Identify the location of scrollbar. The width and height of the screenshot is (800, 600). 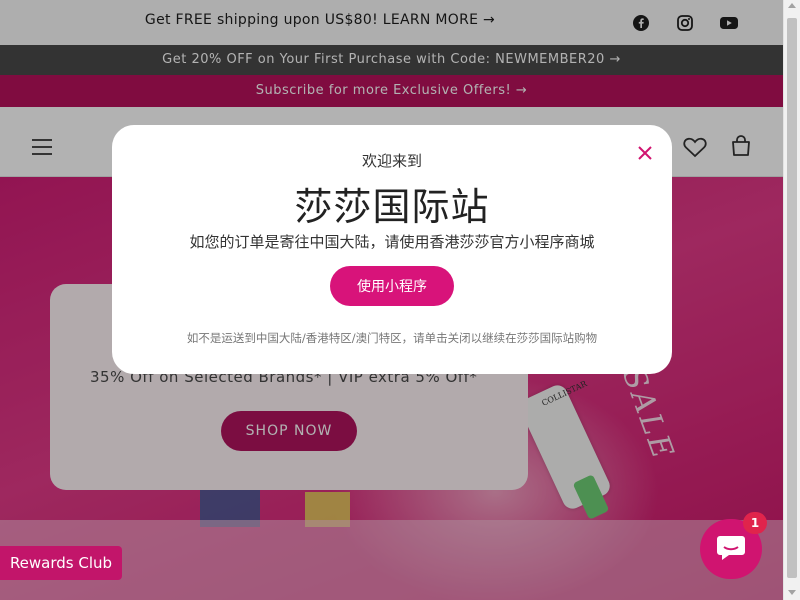
(791, 300).